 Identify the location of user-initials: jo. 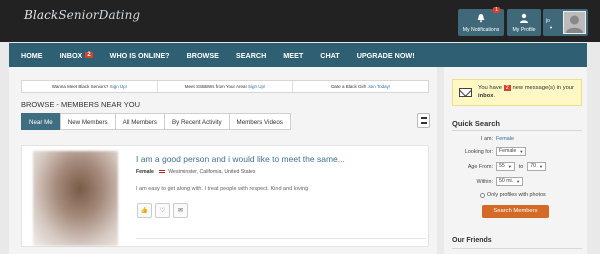
(548, 21).